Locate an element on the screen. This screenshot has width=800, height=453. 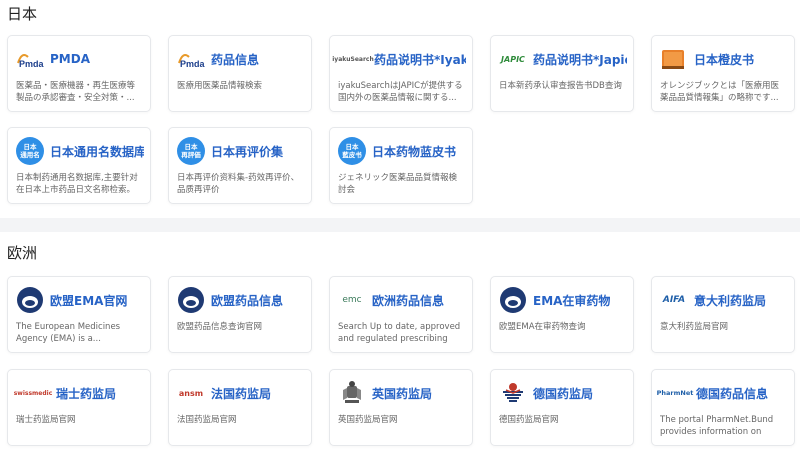
card-title: 日本药物蓝皮书 is located at coordinates (414, 151).